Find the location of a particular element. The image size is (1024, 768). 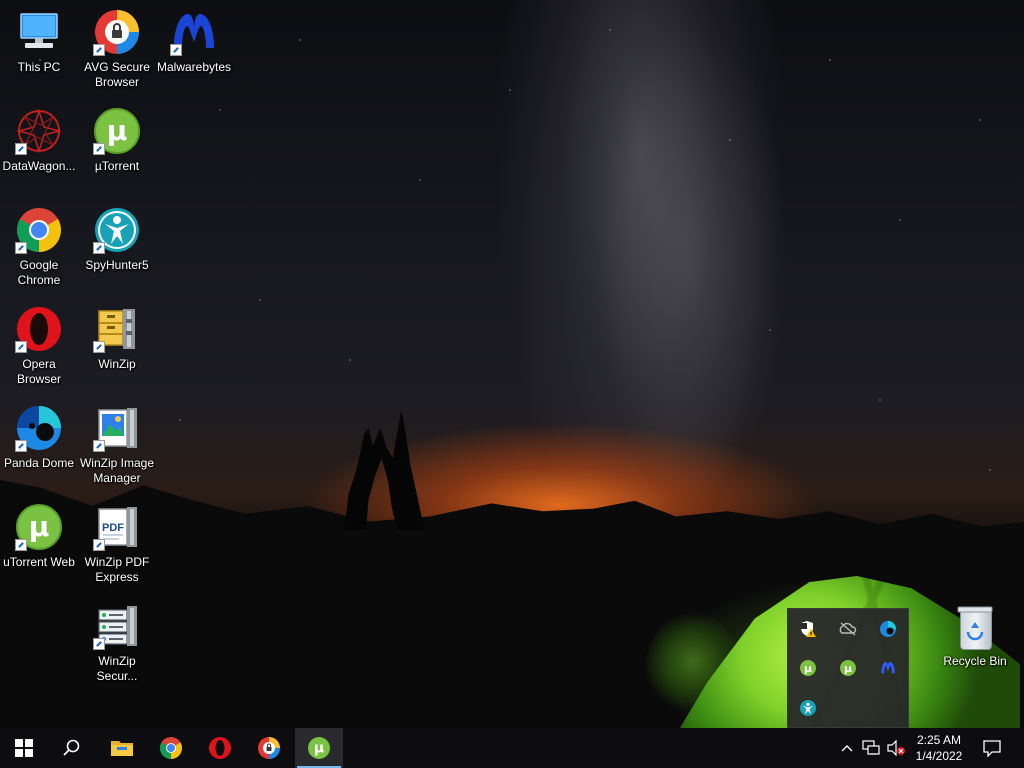

panda-dome-icon is located at coordinates (39, 428).